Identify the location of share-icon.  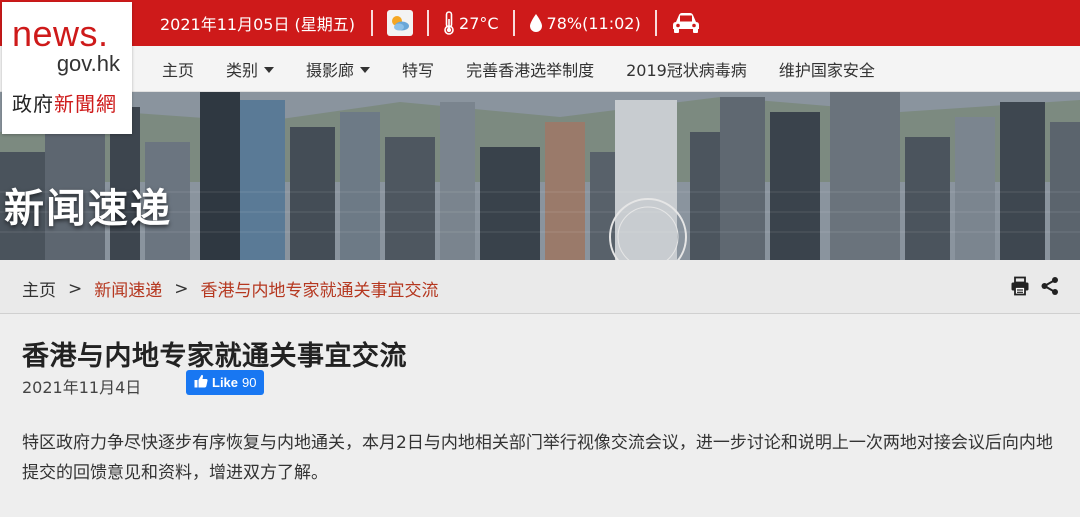
(1050, 288).